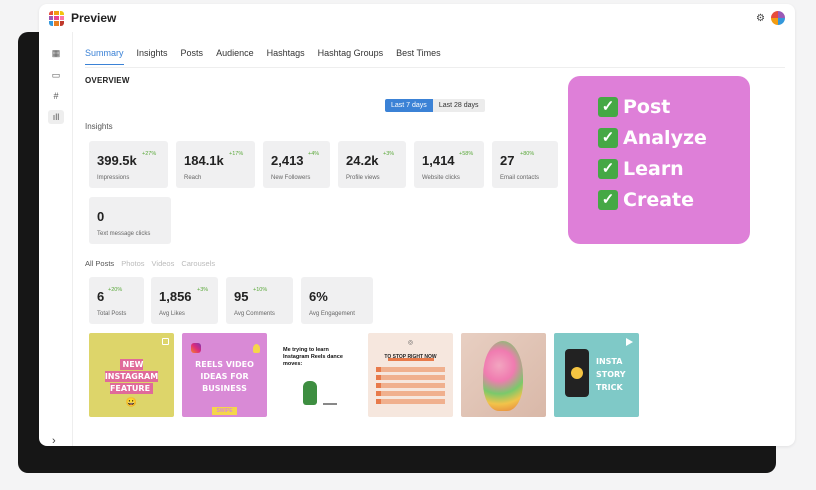 The width and height of the screenshot is (816, 490). What do you see at coordinates (101, 296) in the screenshot?
I see `stat-value: 6` at bounding box center [101, 296].